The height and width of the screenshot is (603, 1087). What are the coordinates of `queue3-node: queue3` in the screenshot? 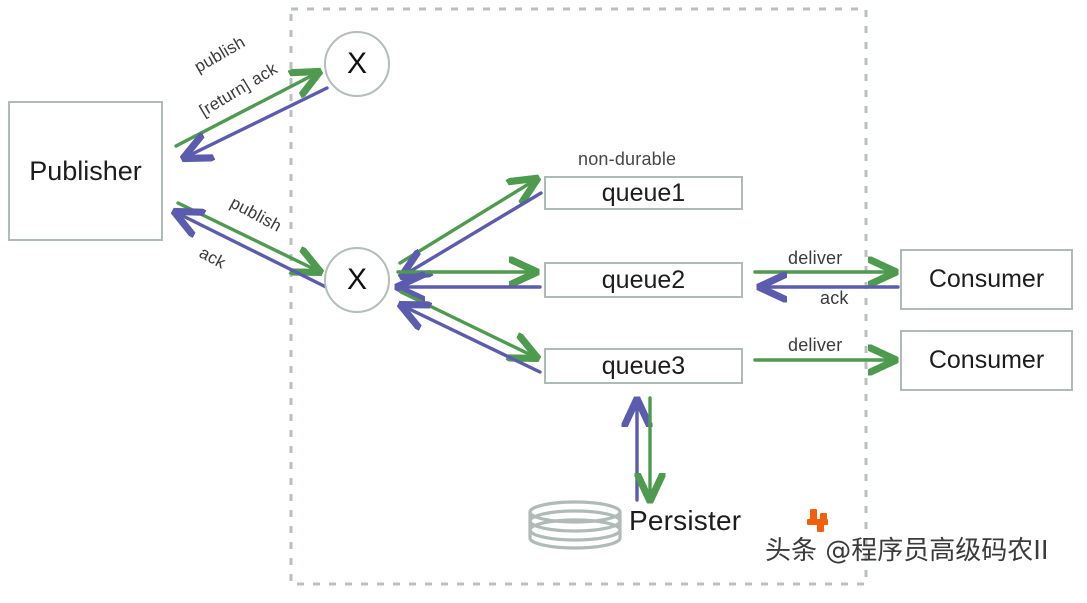 It's located at (643, 366).